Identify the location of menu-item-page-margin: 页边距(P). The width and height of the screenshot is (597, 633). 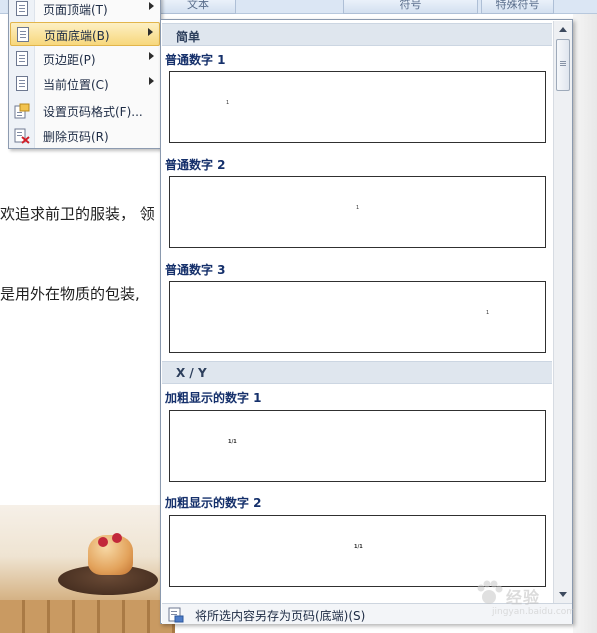
(85, 59).